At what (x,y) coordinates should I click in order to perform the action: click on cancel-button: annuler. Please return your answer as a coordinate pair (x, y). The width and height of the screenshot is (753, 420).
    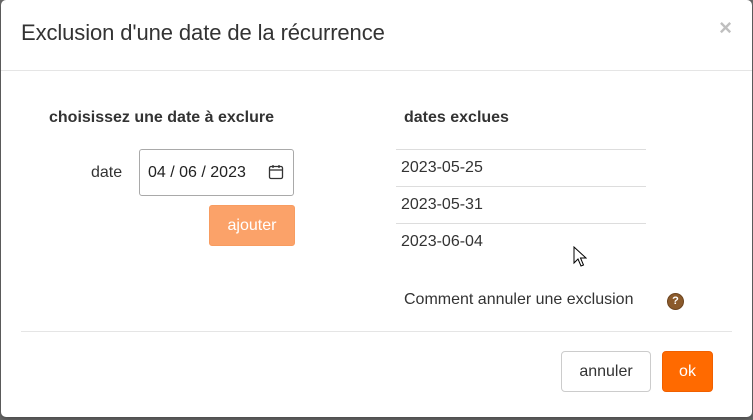
    Looking at the image, I should click on (606, 371).